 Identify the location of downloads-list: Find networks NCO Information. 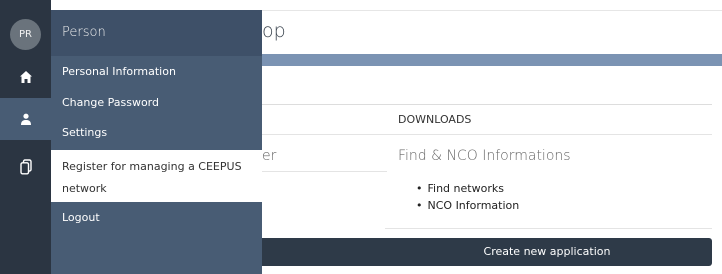
(468, 197).